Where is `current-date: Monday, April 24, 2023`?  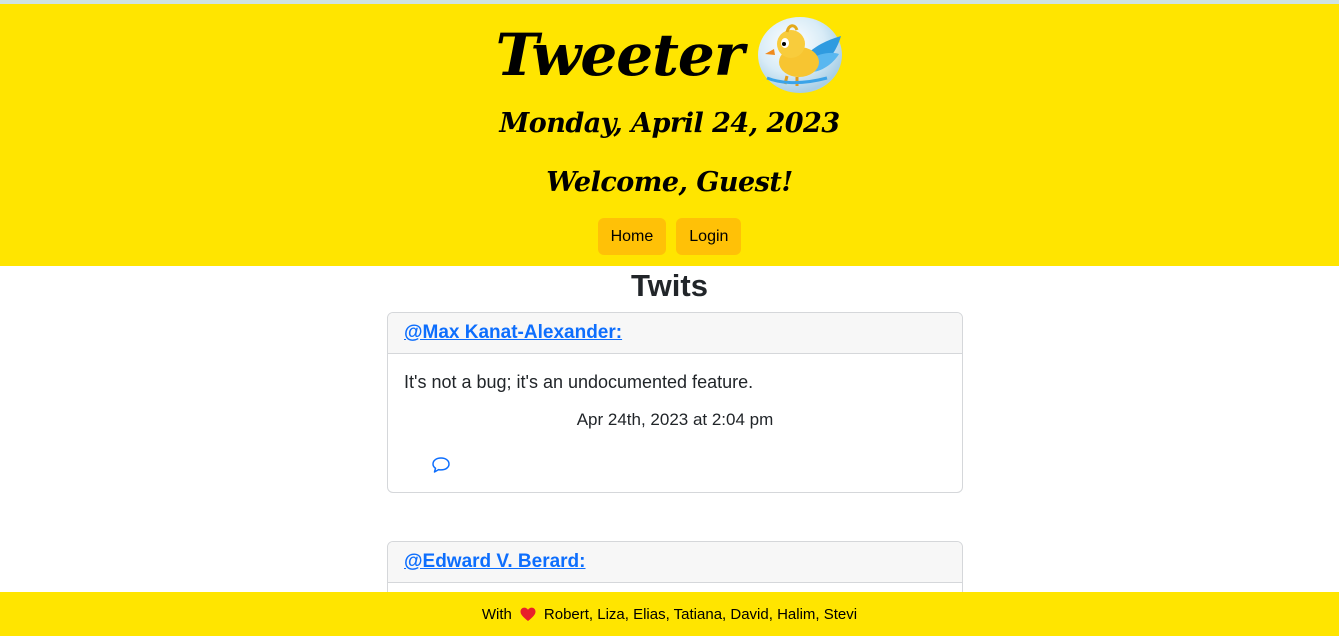
current-date: Monday, April 24, 2023 is located at coordinates (669, 123).